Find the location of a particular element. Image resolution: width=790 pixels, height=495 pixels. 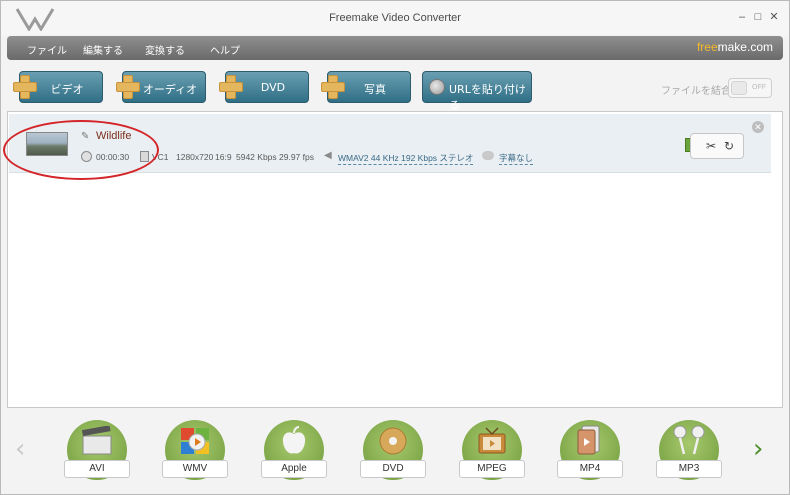

close-window-button: ✕ is located at coordinates (774, 17).